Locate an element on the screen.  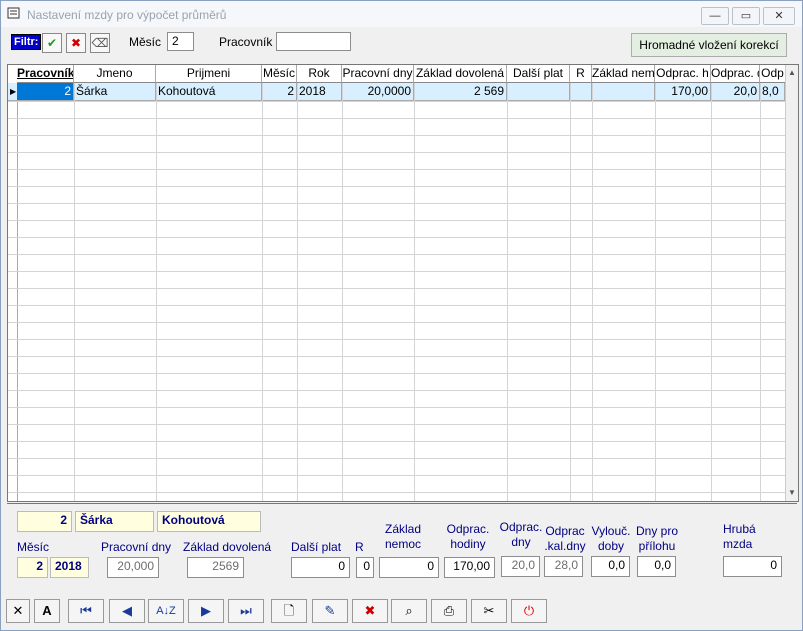
cell-dalsi-plat is located at coordinates (538, 91).